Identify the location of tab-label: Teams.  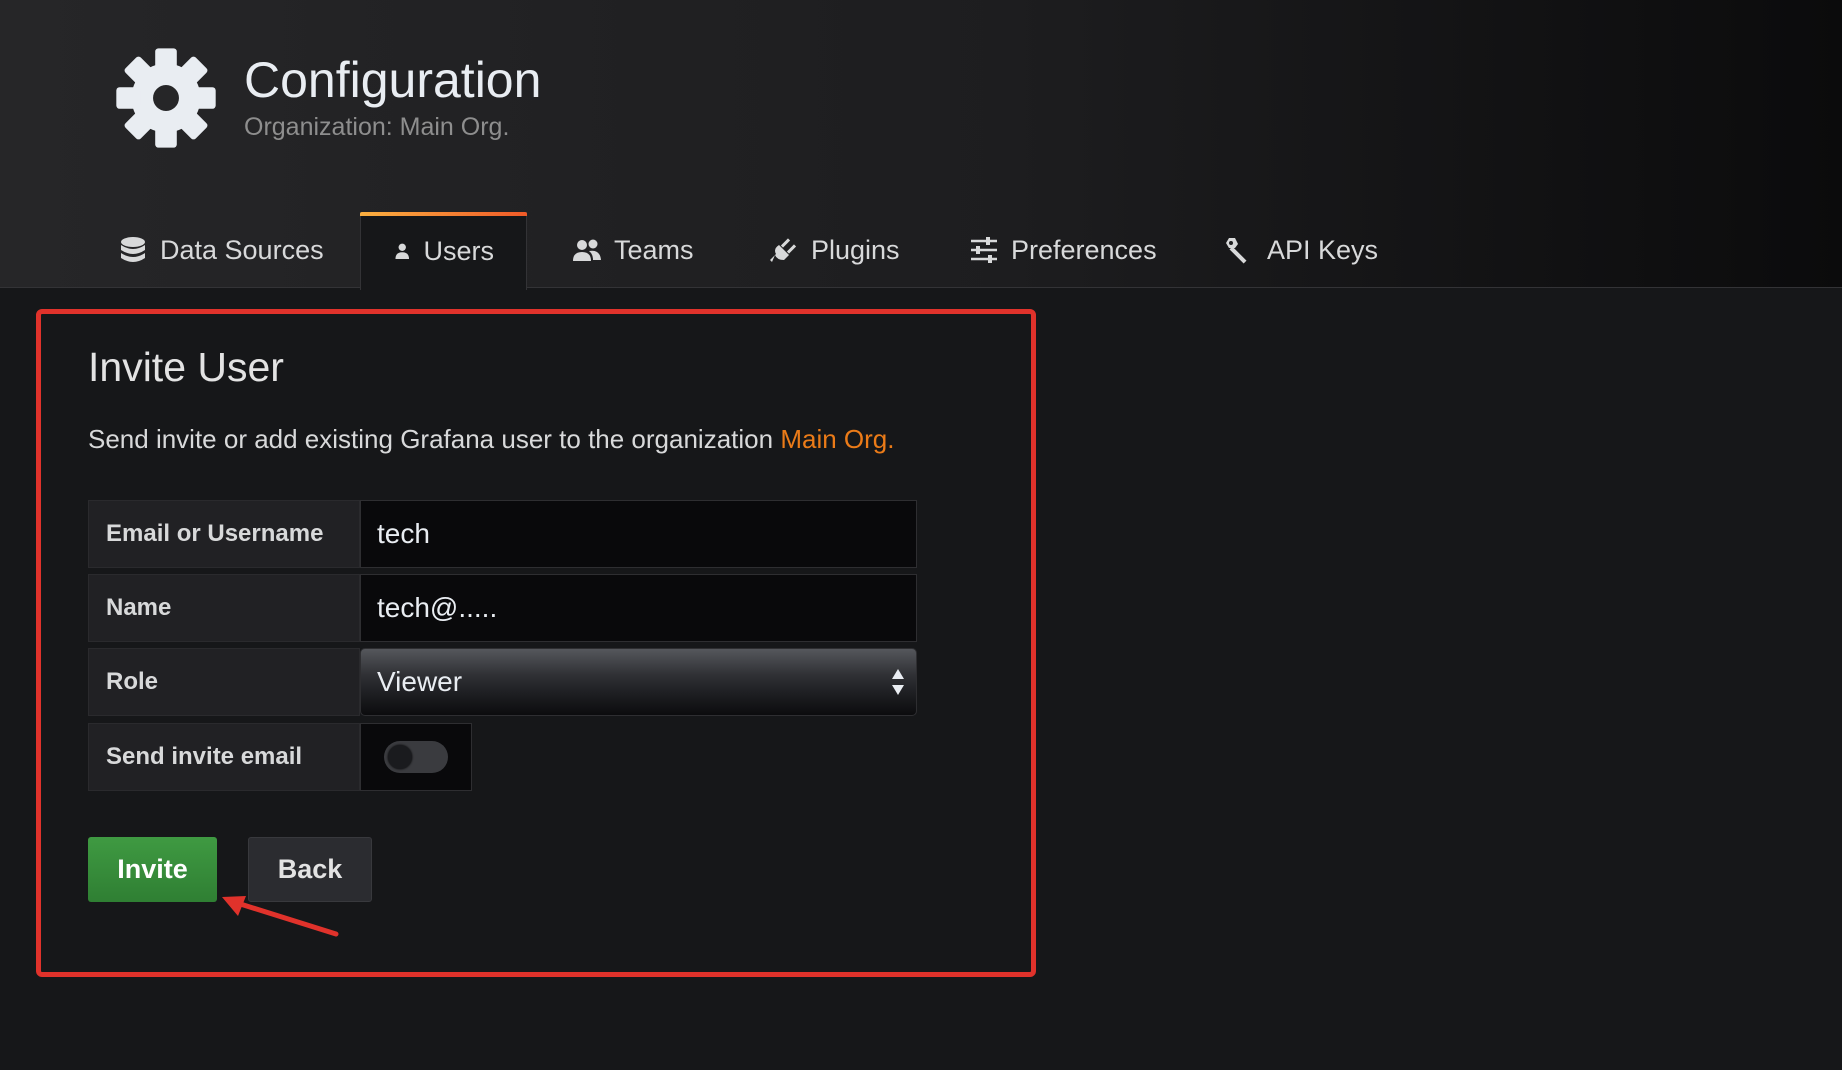
(654, 249).